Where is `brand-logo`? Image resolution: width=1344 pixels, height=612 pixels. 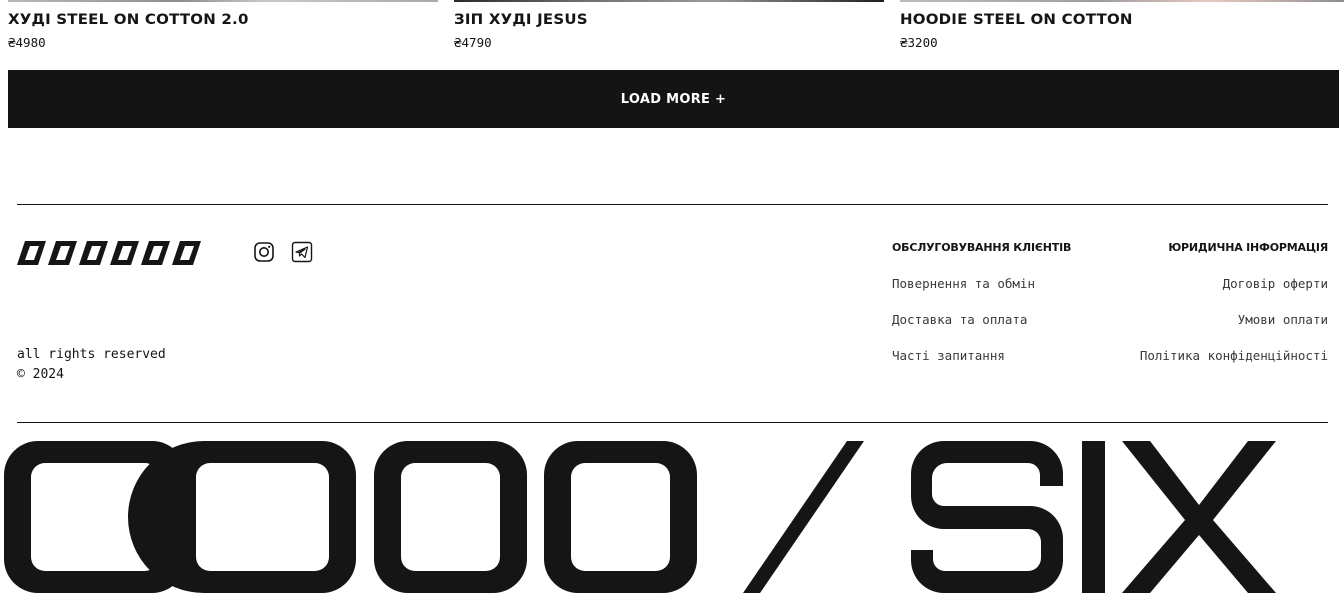 brand-logo is located at coordinates (112, 253).